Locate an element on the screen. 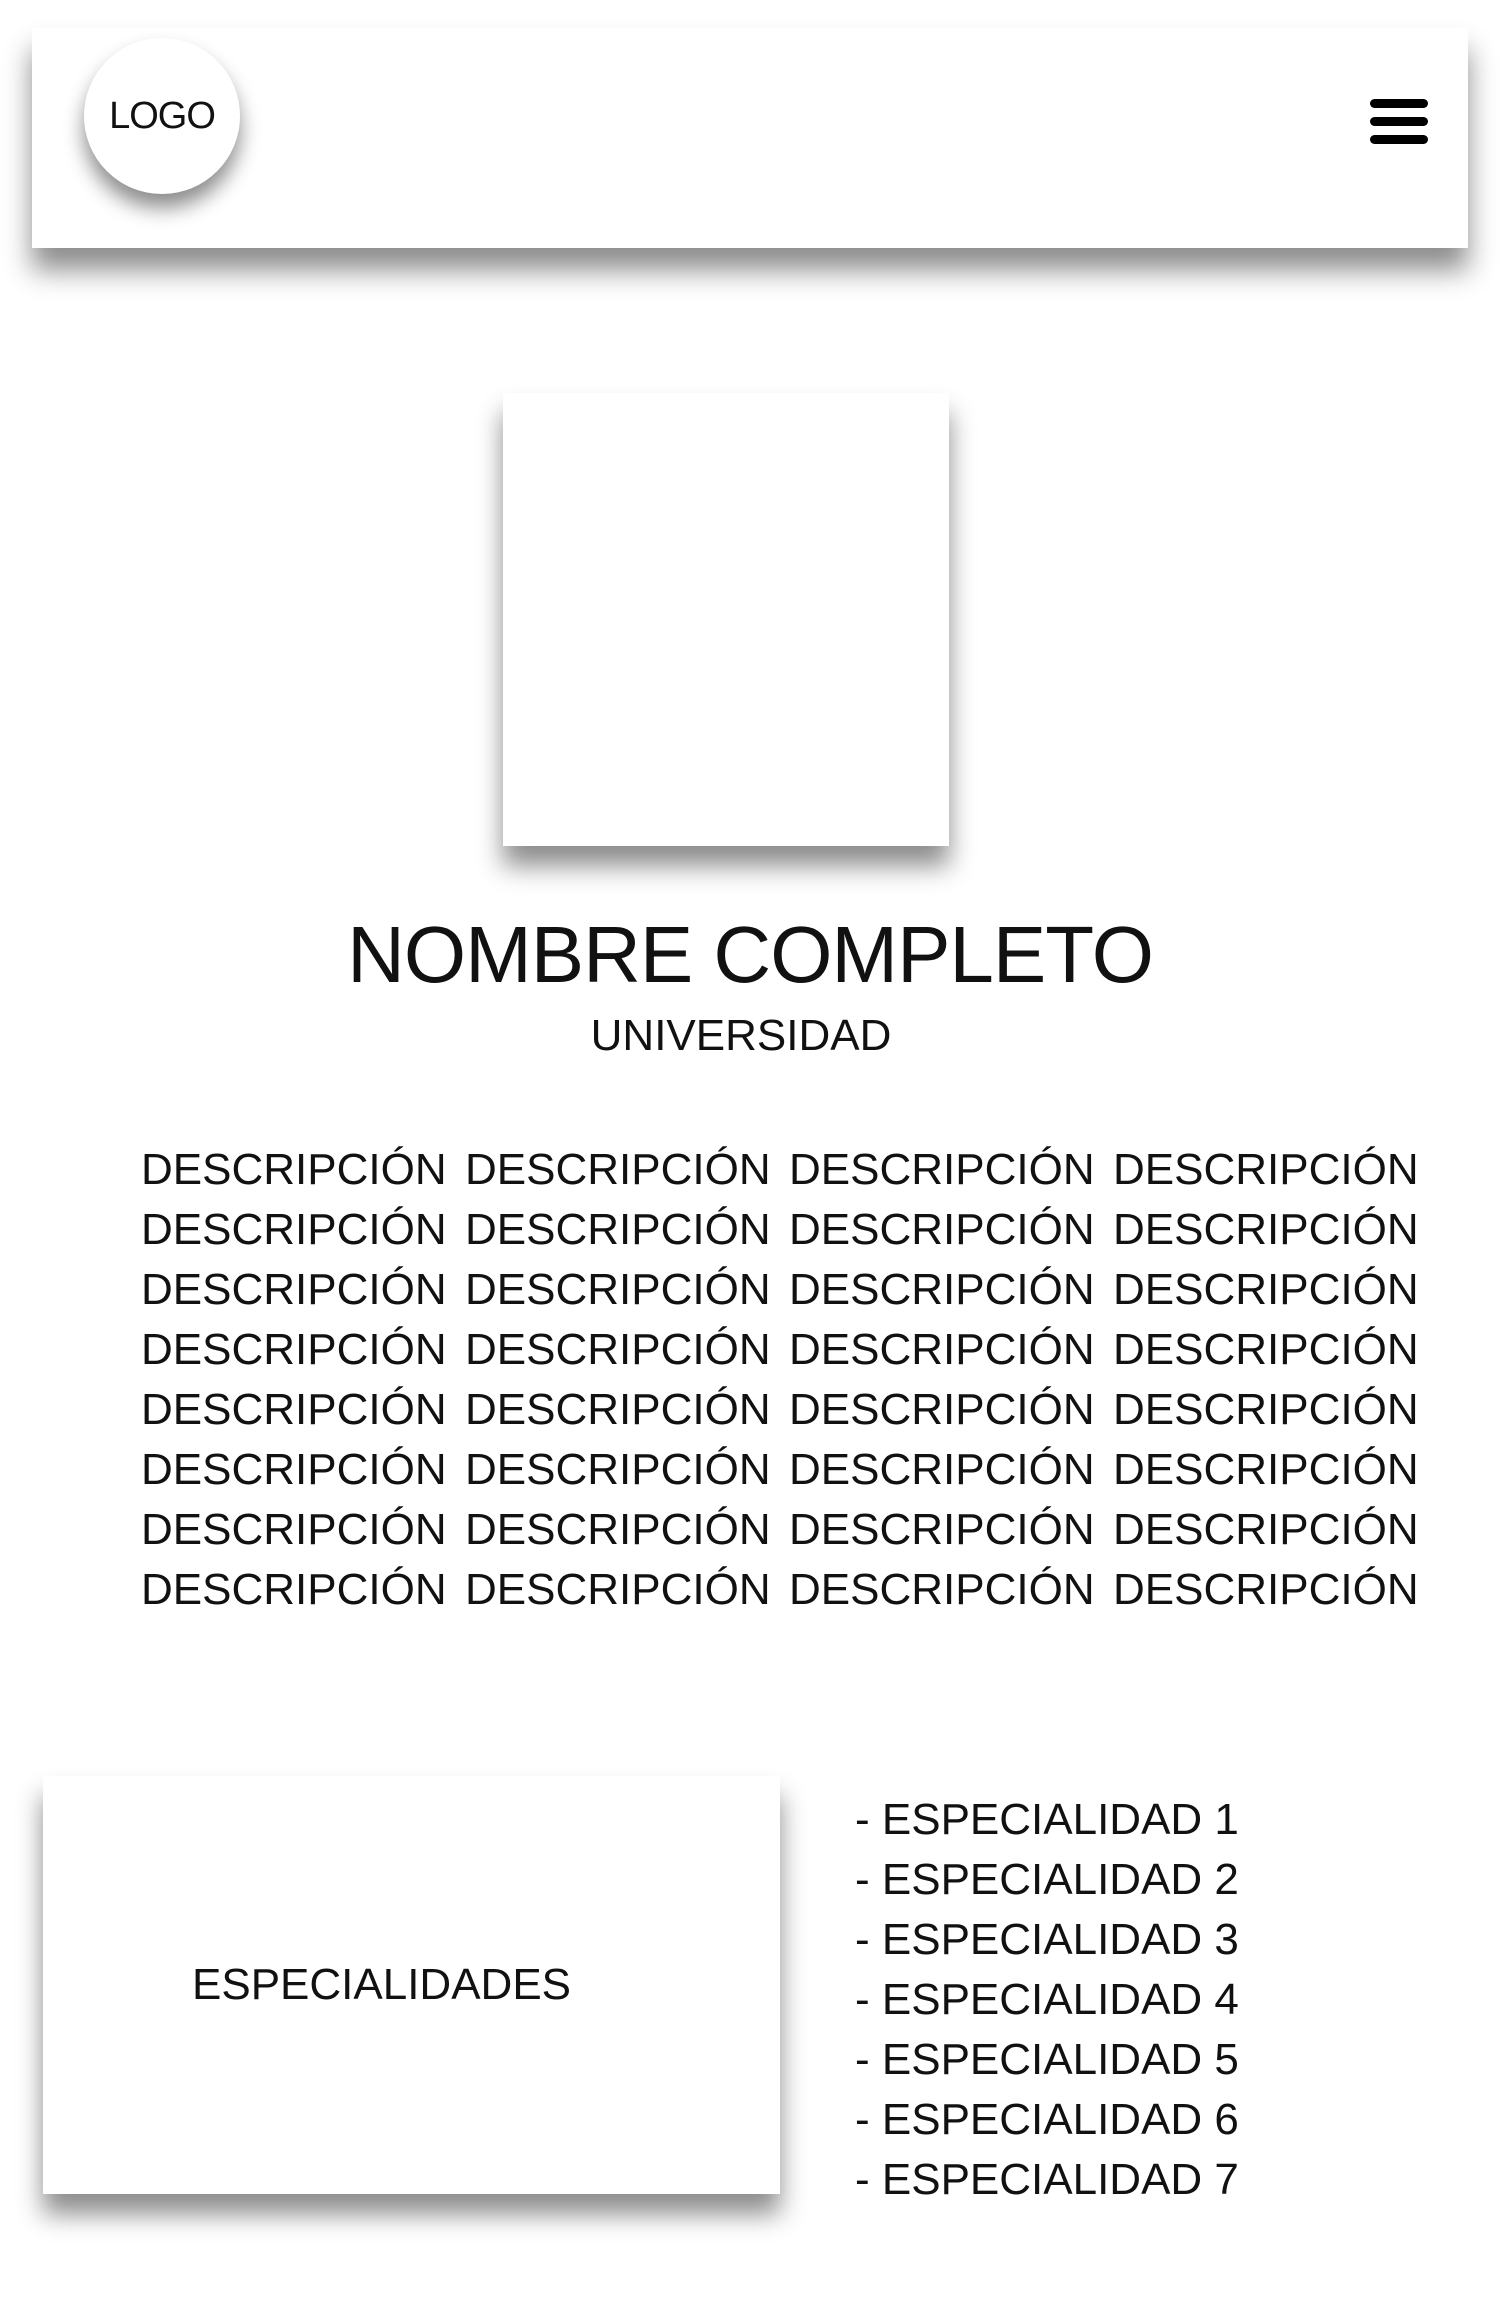 The height and width of the screenshot is (2304, 1500). specialties-card: ESPECIALIDADES is located at coordinates (411, 1985).